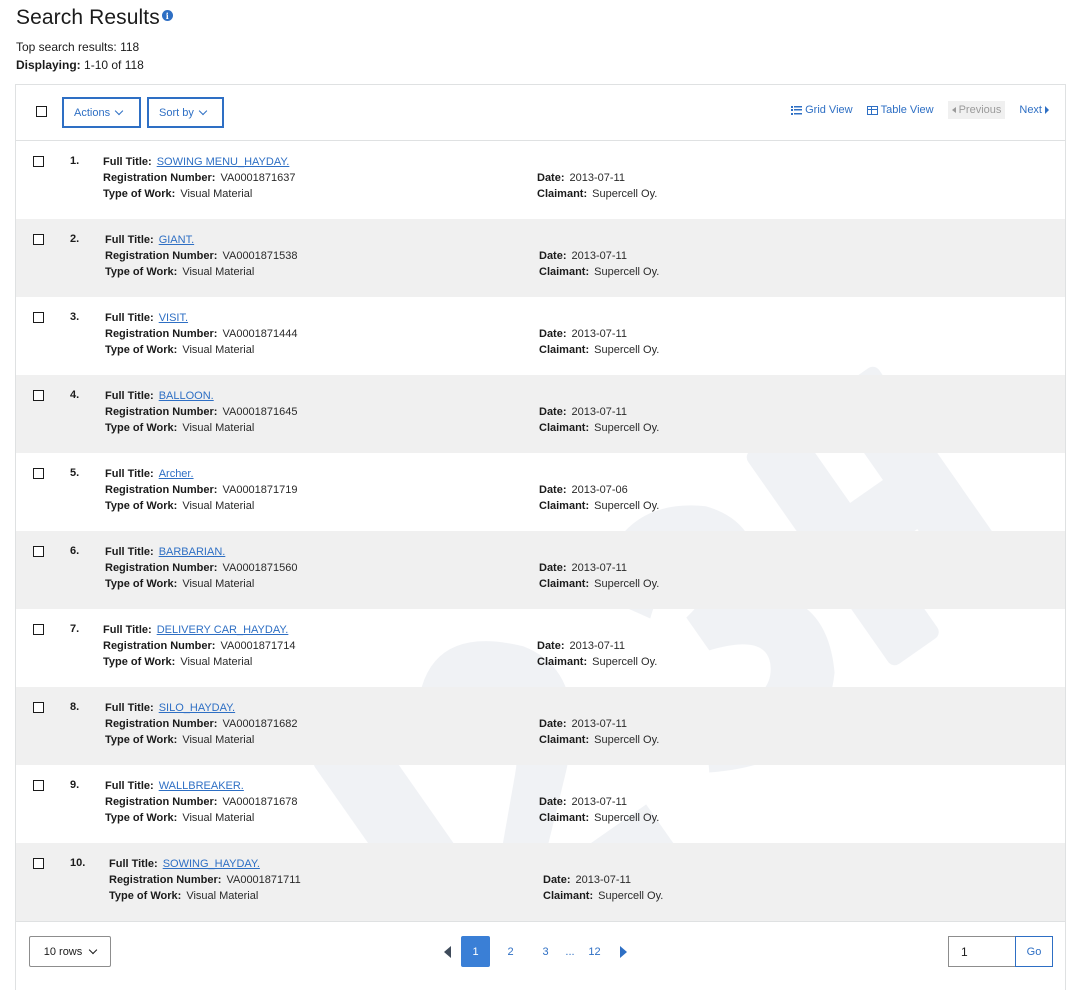 This screenshot has height=994, width=1080. I want to click on result-title-link: BALLOON., so click(186, 396).